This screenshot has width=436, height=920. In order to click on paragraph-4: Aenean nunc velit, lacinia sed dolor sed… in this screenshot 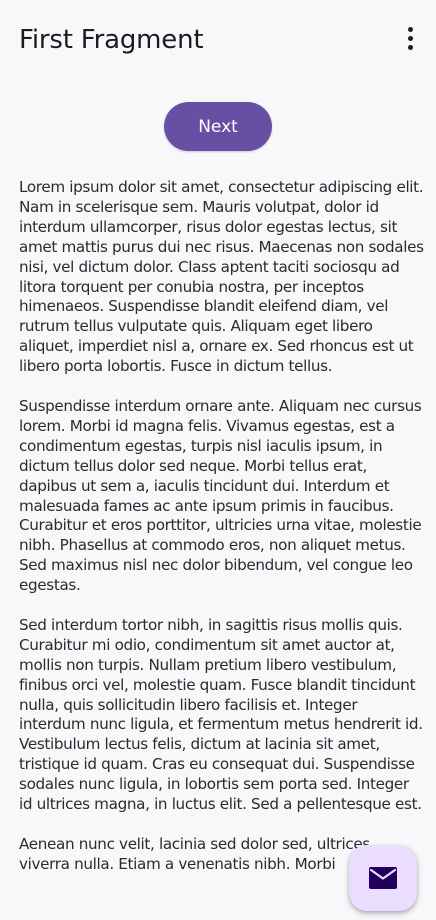, I will do `click(194, 853)`.